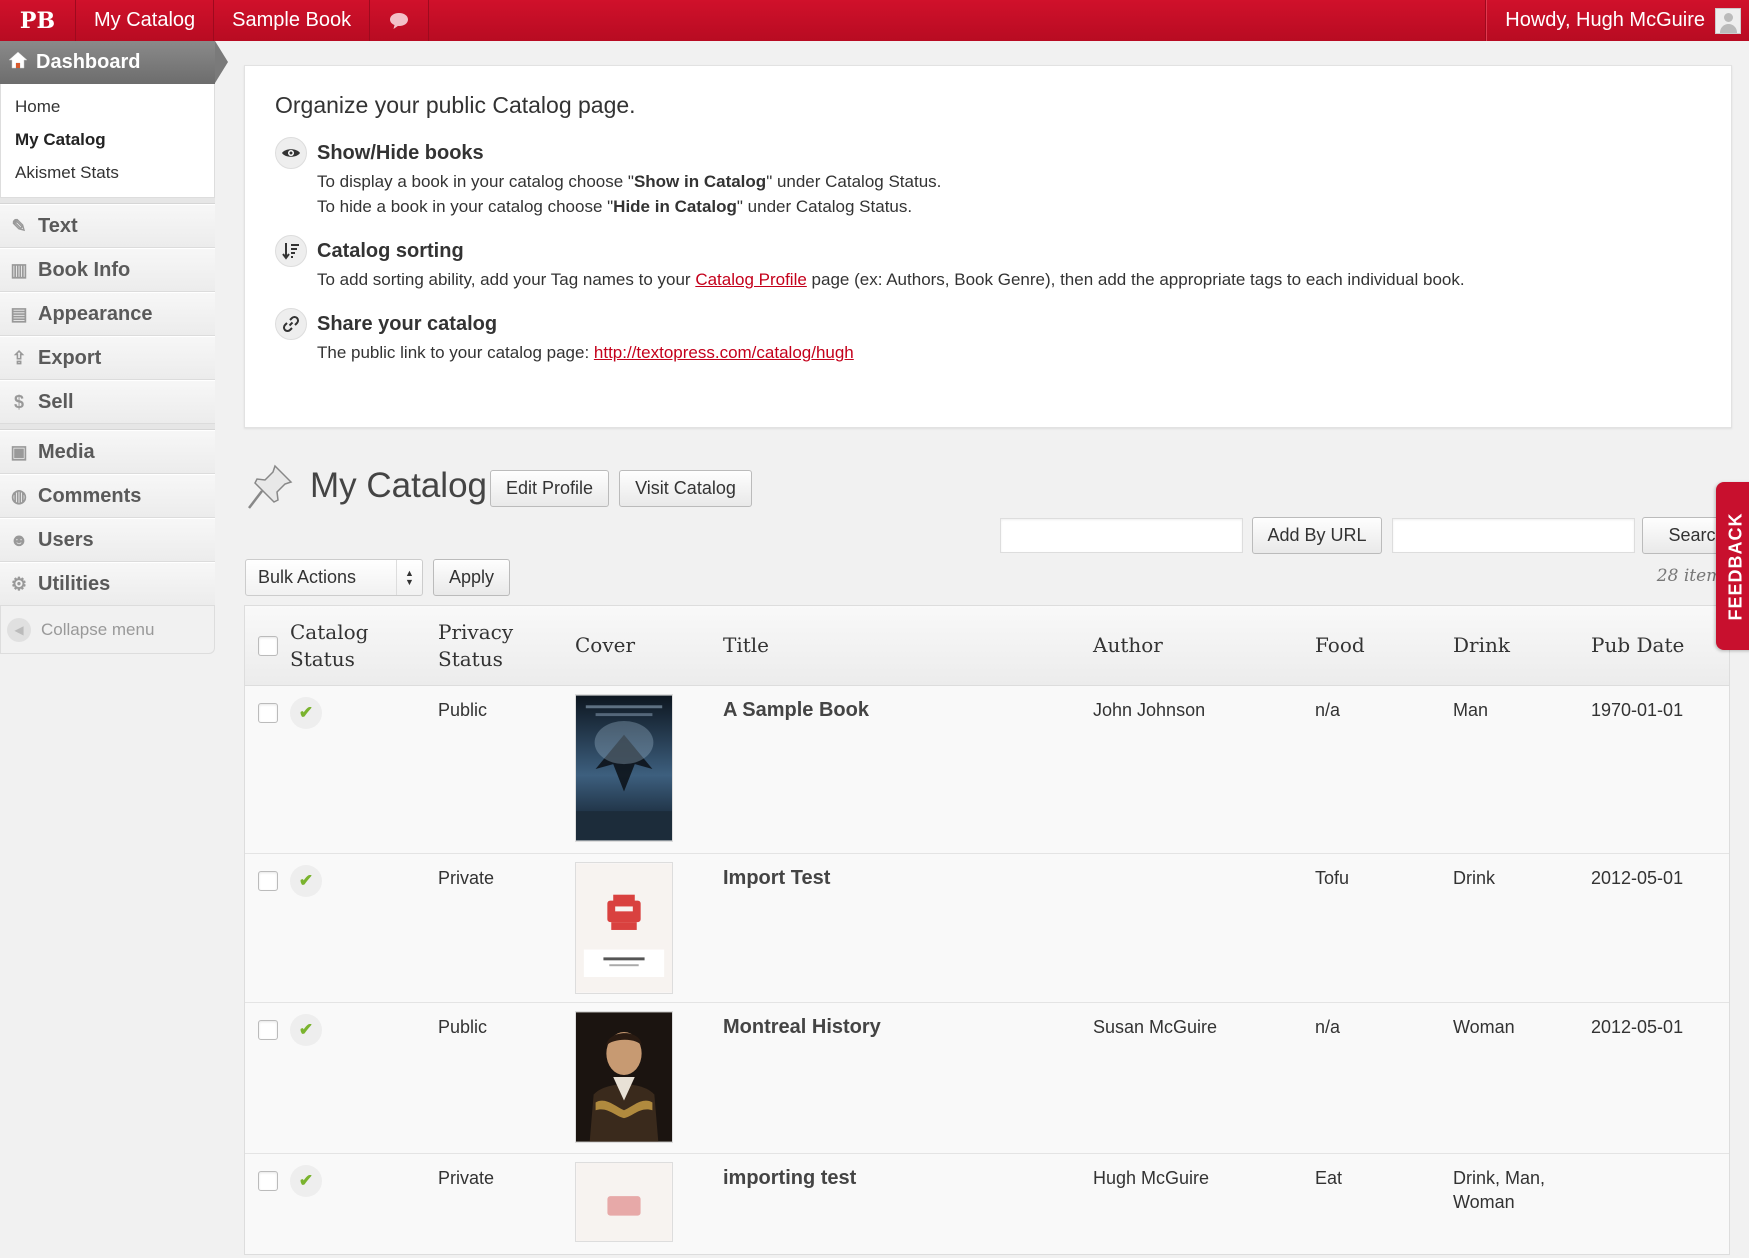 This screenshot has width=1749, height=1258. What do you see at coordinates (90, 495) in the screenshot?
I see `menu-label: Comments` at bounding box center [90, 495].